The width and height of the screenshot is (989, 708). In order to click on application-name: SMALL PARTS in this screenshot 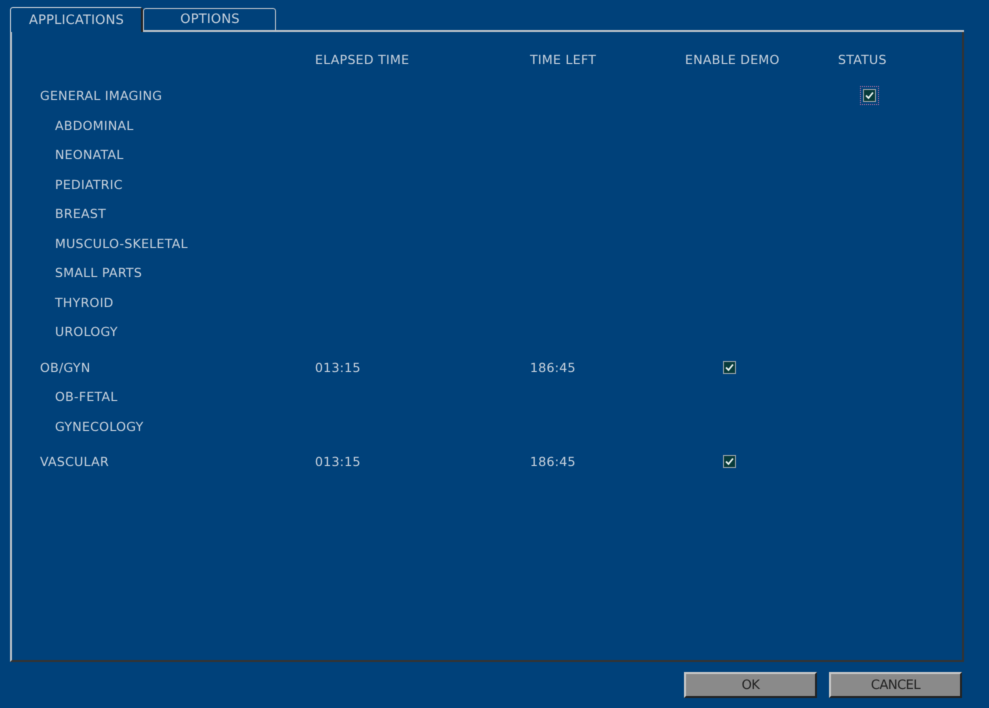, I will do `click(99, 272)`.